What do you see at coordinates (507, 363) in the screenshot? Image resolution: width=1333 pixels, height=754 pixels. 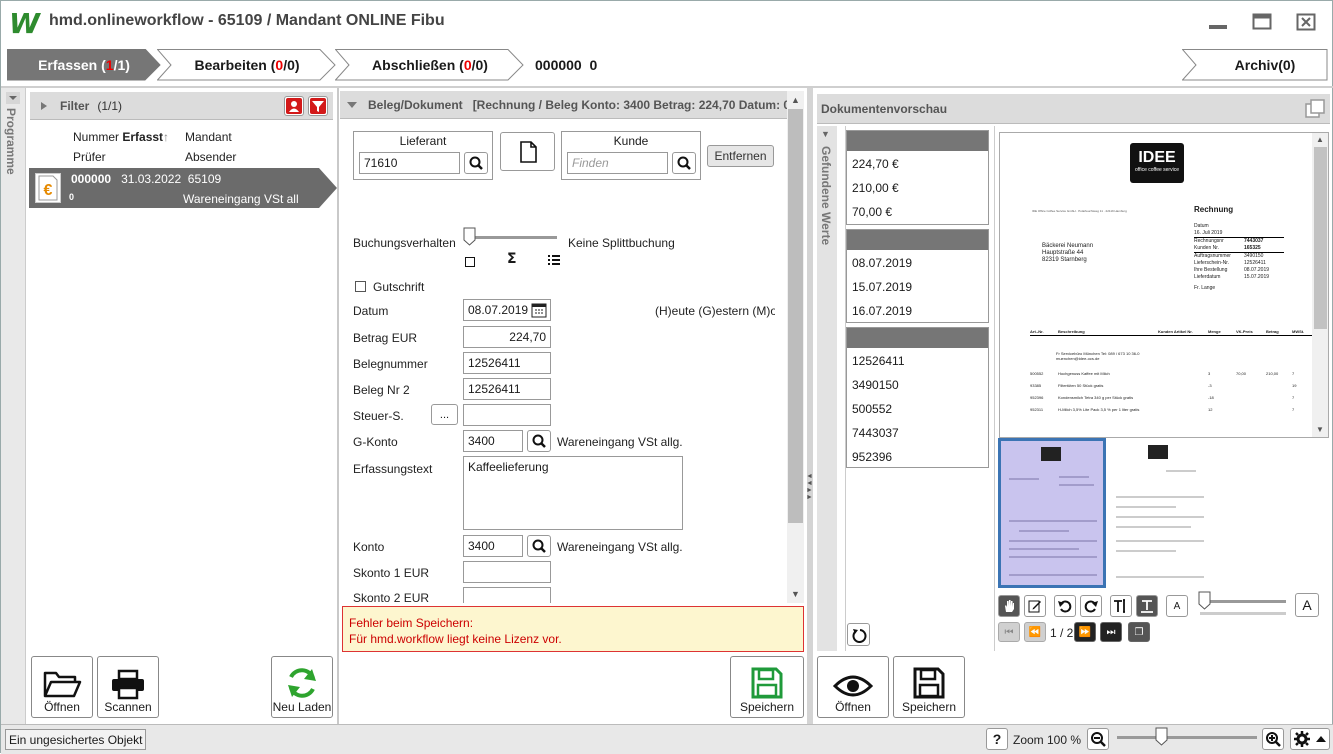 I see `belegnummer-input: 12526411` at bounding box center [507, 363].